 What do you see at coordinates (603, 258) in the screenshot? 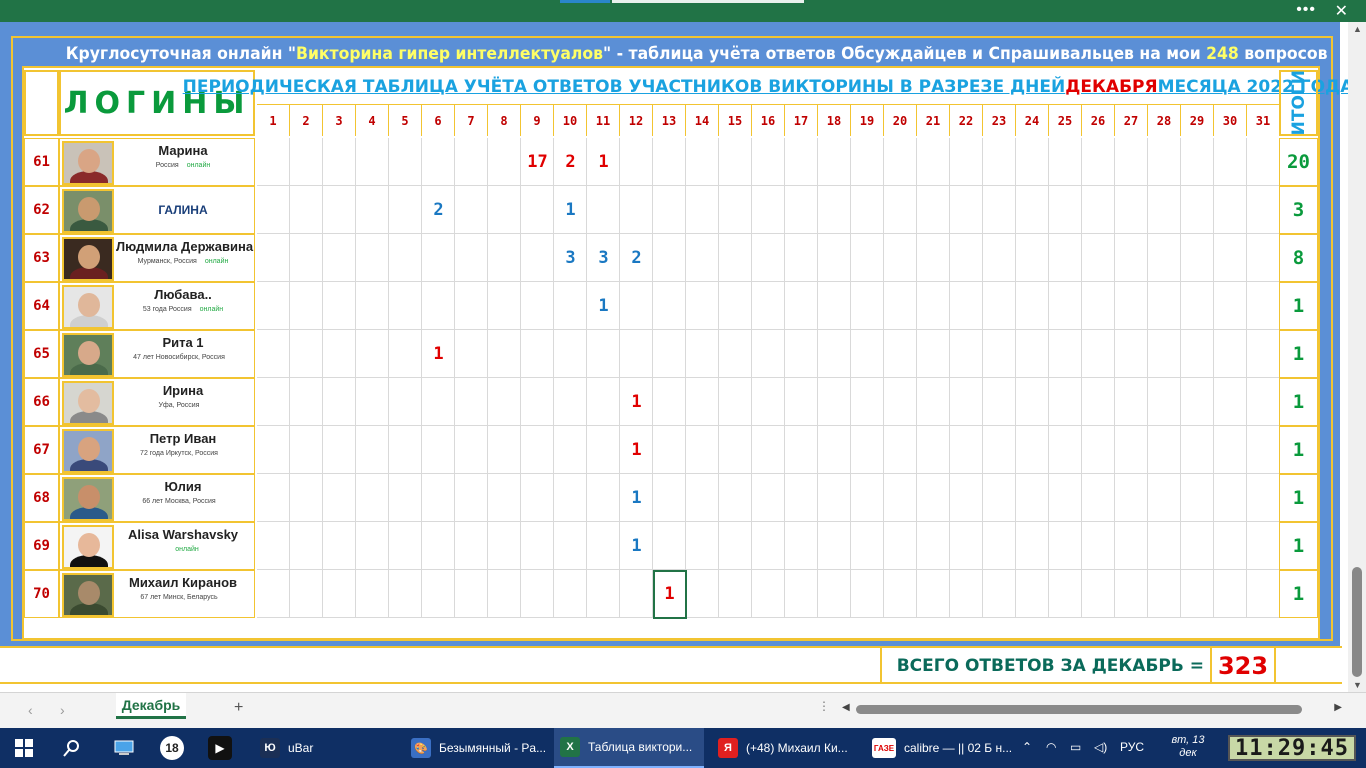
I see `answer-count: 3` at bounding box center [603, 258].